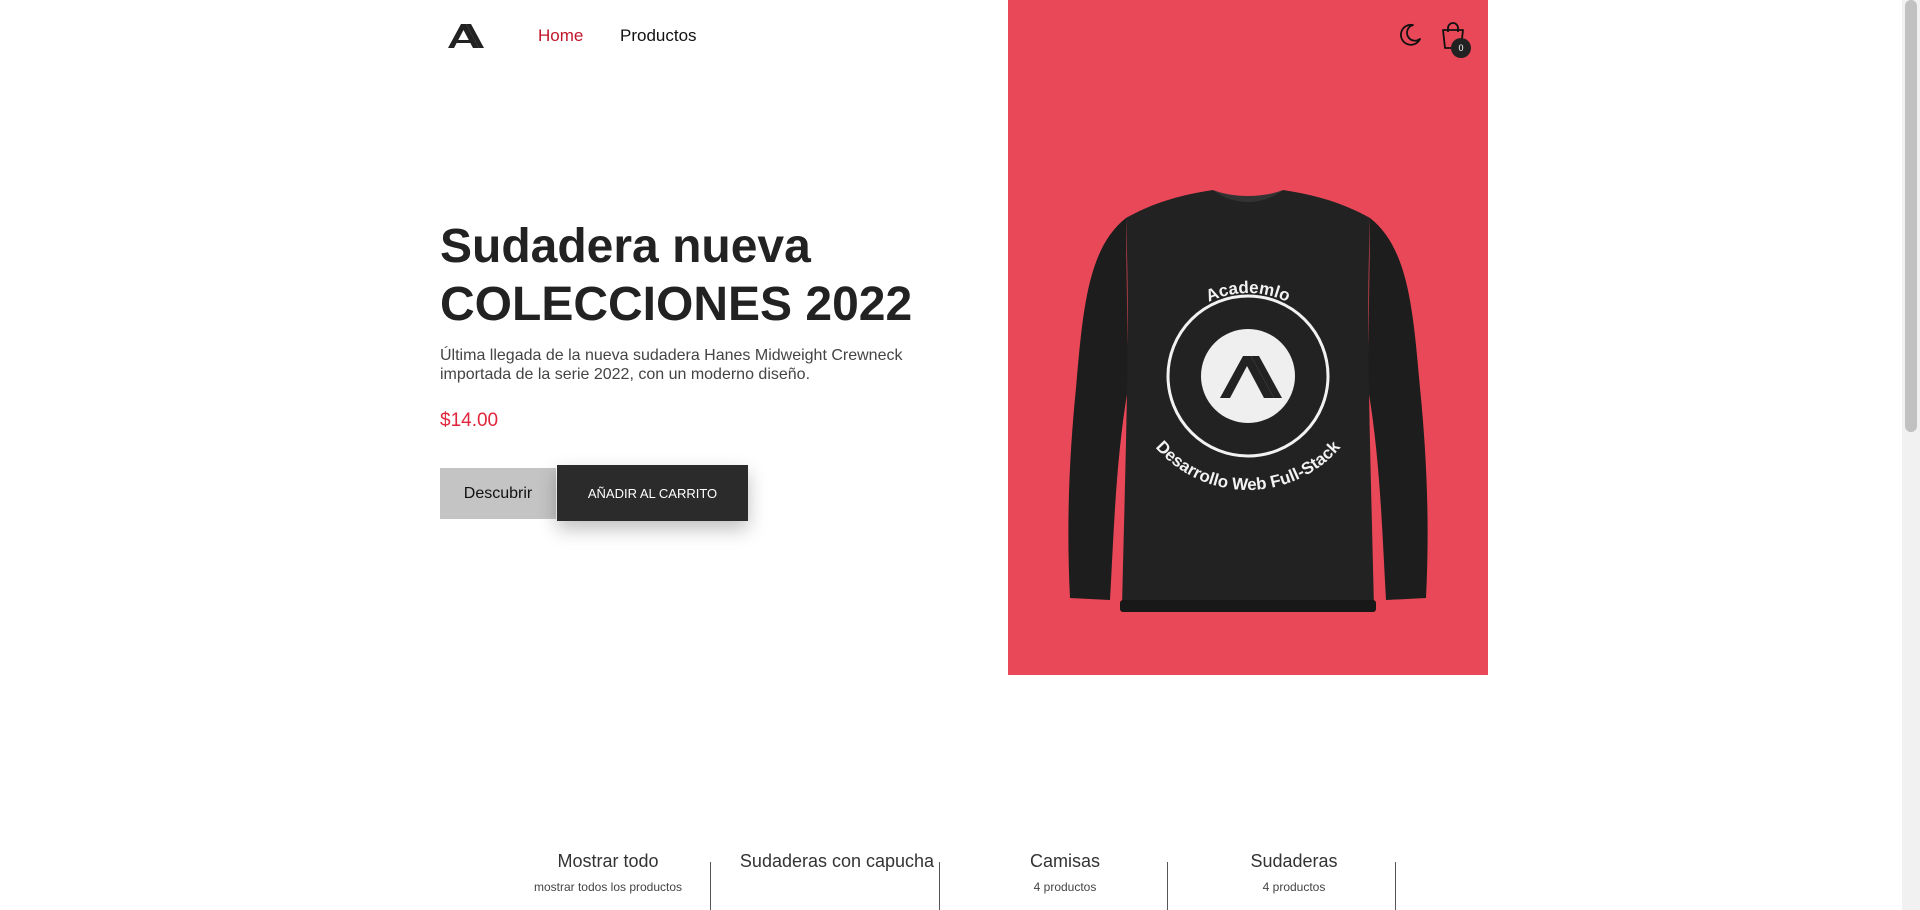  What do you see at coordinates (625, 246) in the screenshot?
I see `hero-title-line1: Sudadera nueva` at bounding box center [625, 246].